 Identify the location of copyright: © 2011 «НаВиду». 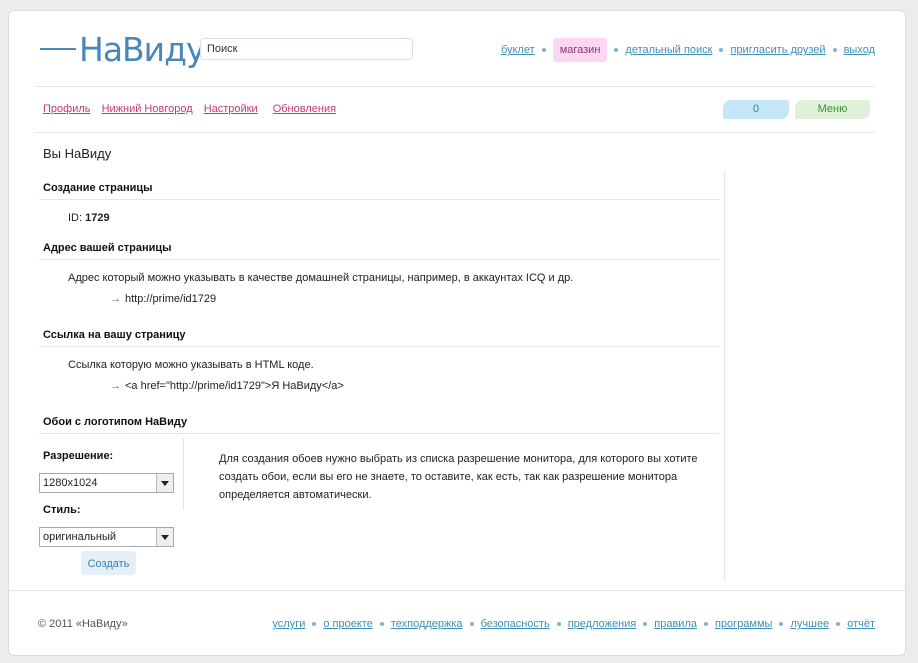
(83, 624).